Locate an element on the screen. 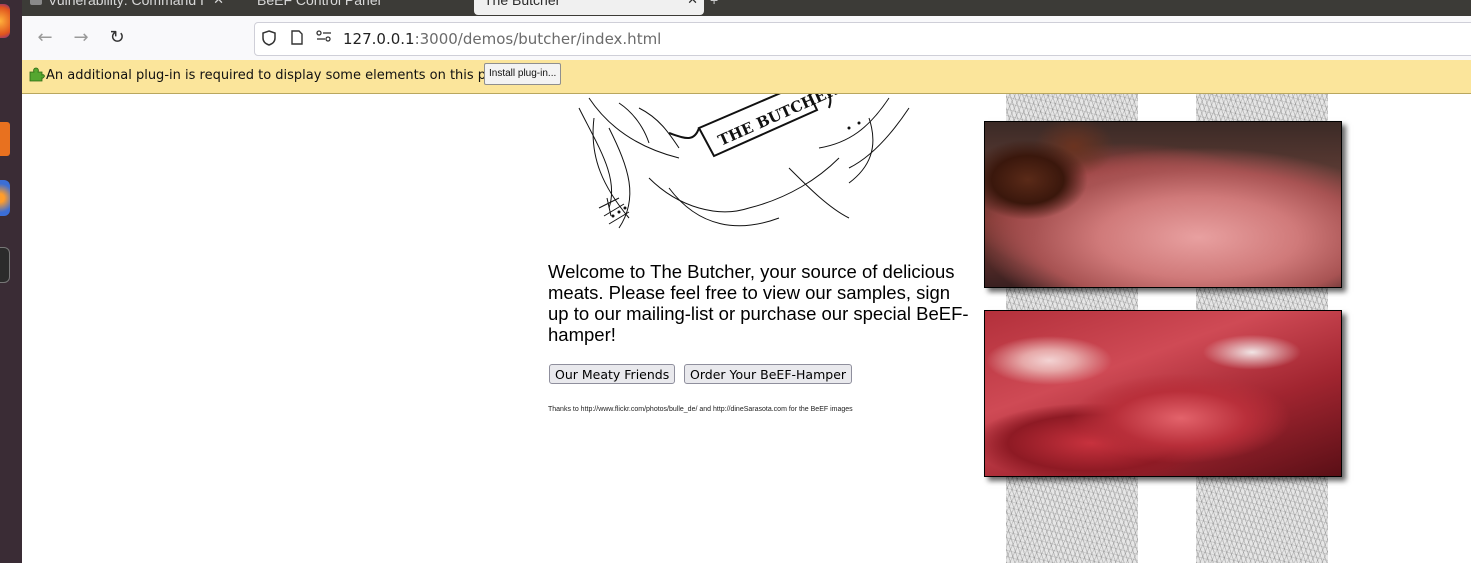  tab-vulnerability: Vulnerability: Command I ✕ is located at coordinates (130, 7).